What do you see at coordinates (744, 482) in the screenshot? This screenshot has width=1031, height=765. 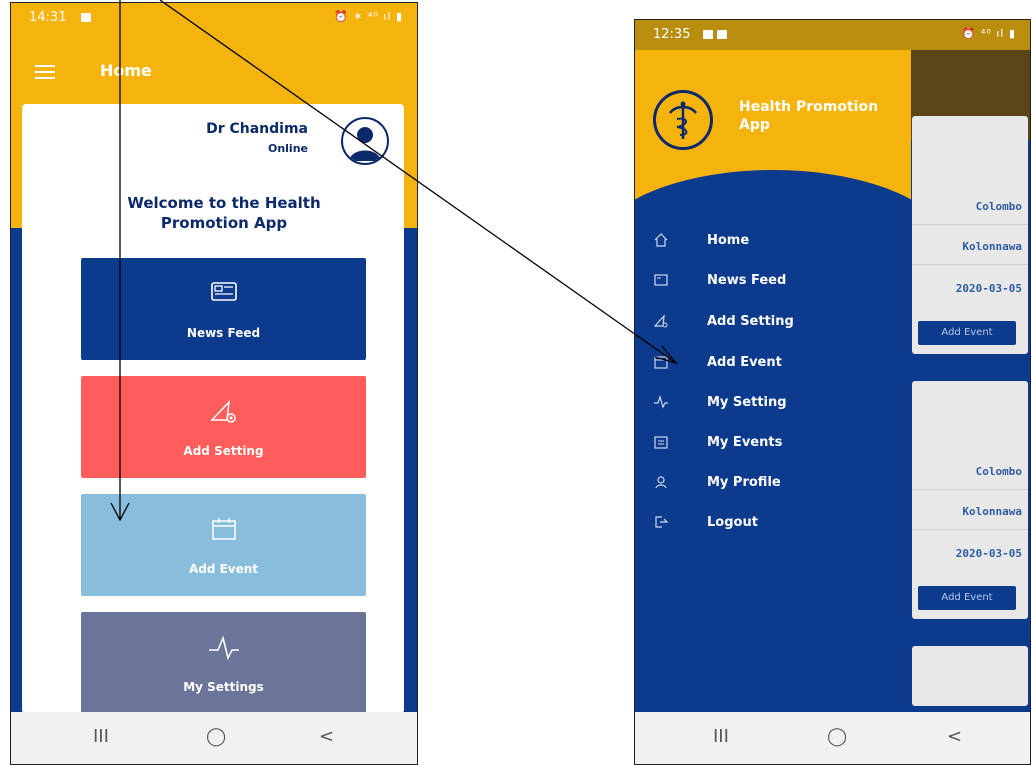 I see `drawer-item-label: My Profile` at bounding box center [744, 482].